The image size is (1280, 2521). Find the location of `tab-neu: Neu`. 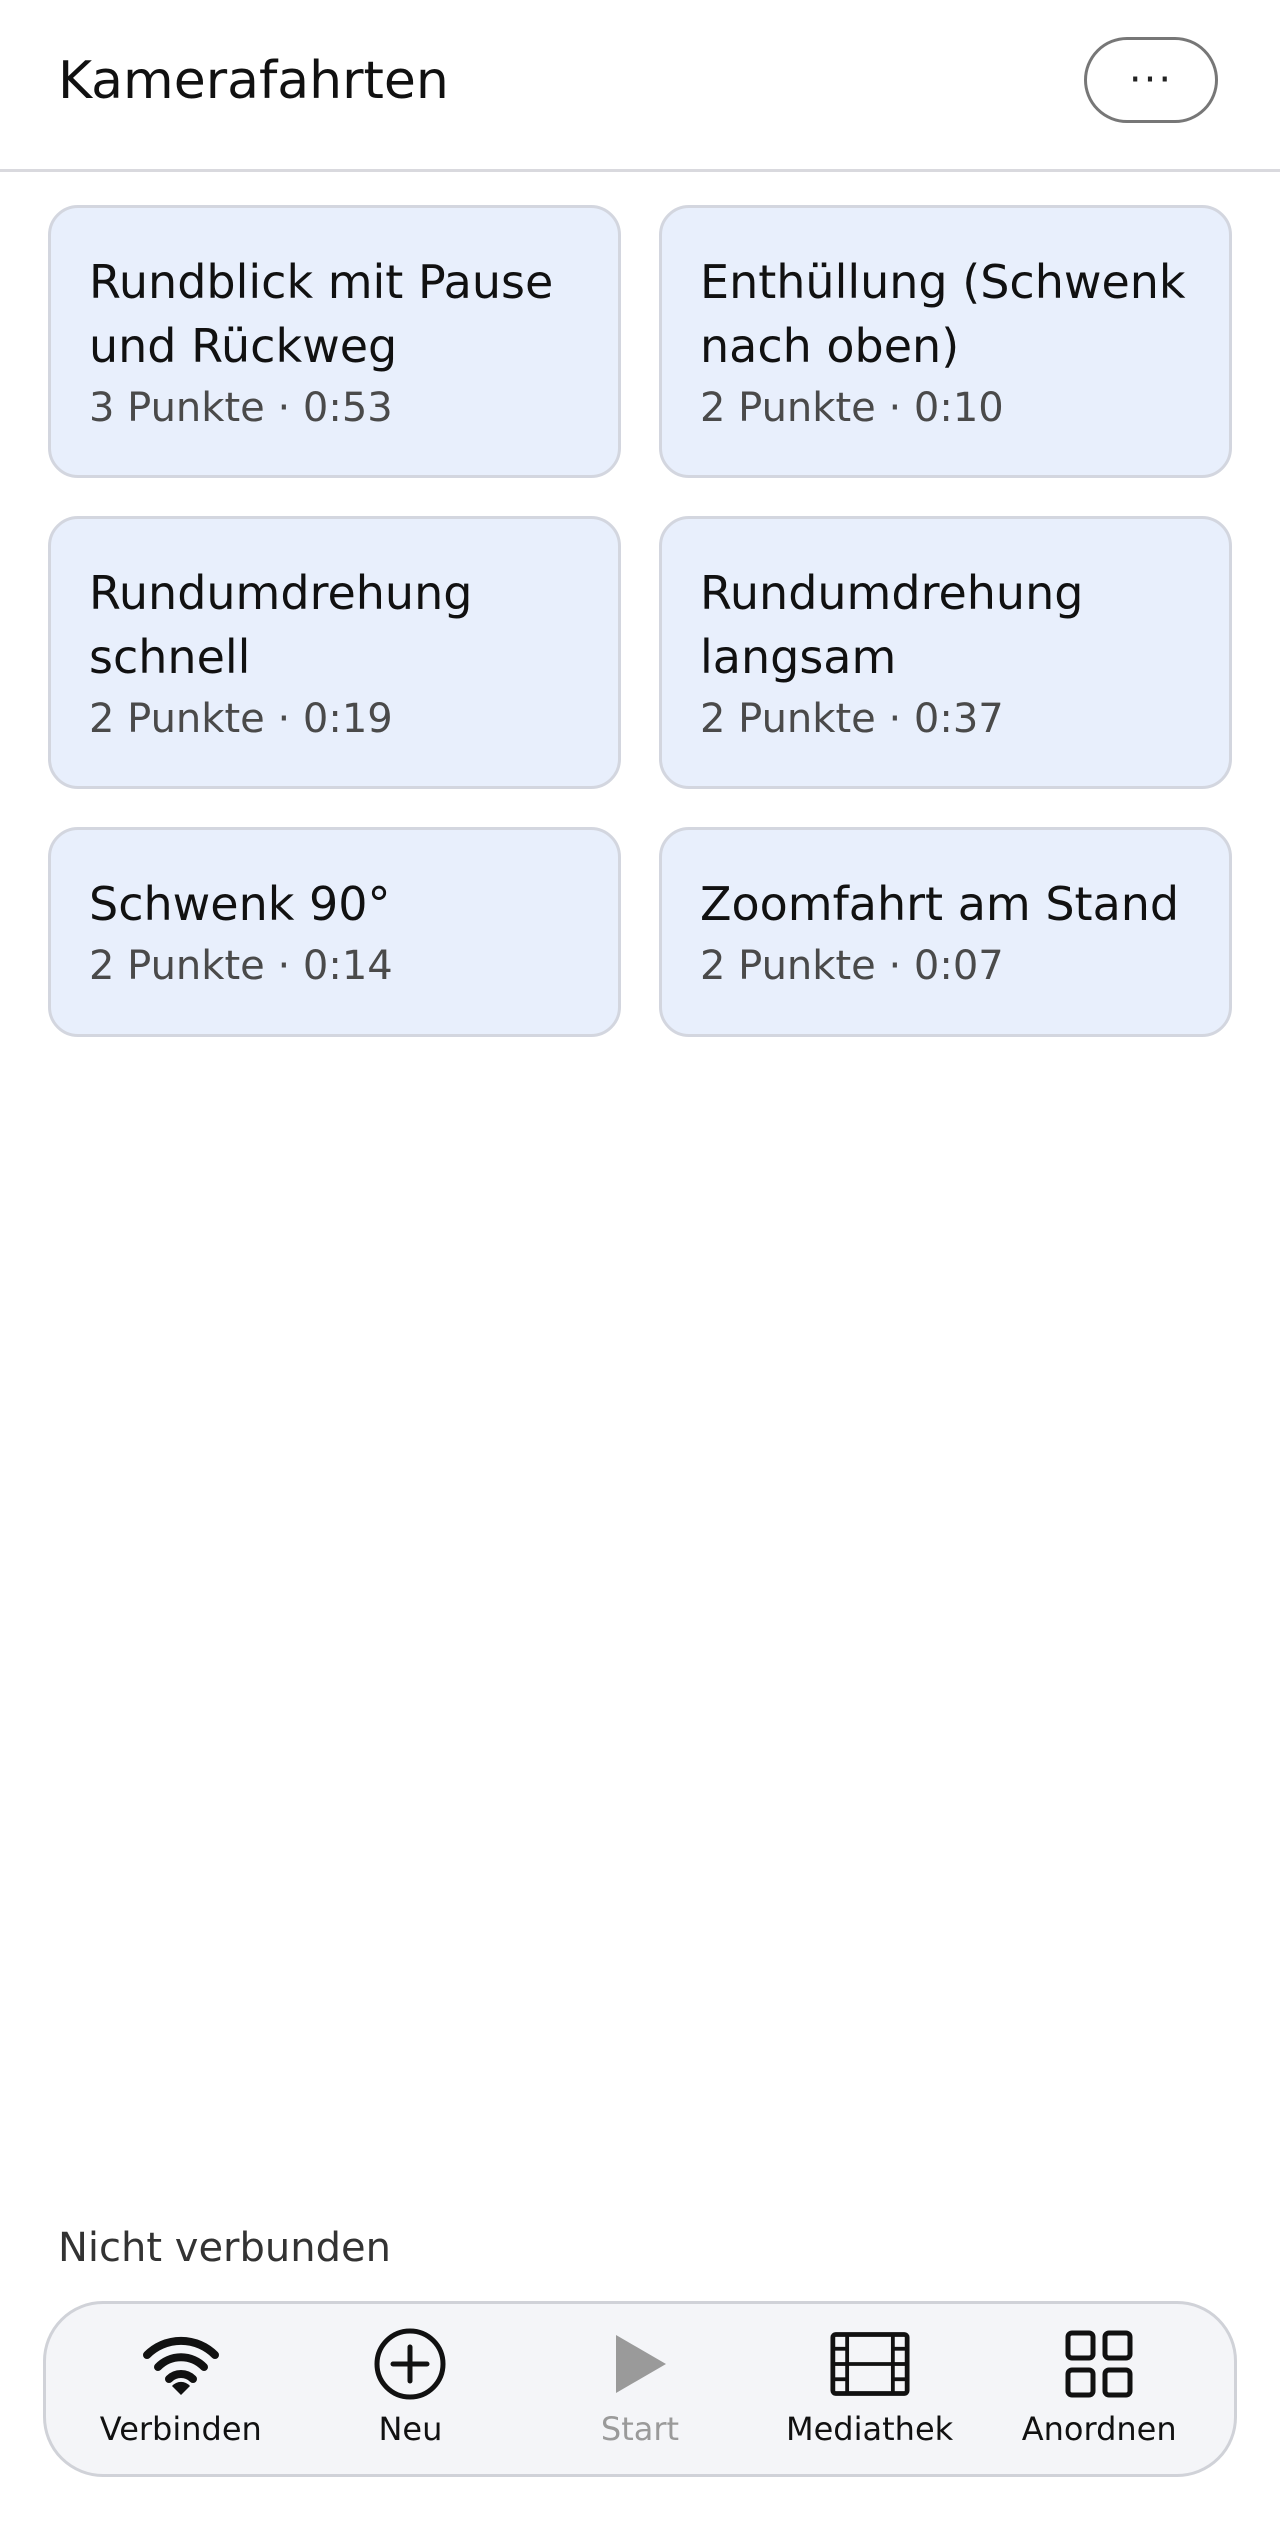

tab-neu: Neu is located at coordinates (410, 2389).